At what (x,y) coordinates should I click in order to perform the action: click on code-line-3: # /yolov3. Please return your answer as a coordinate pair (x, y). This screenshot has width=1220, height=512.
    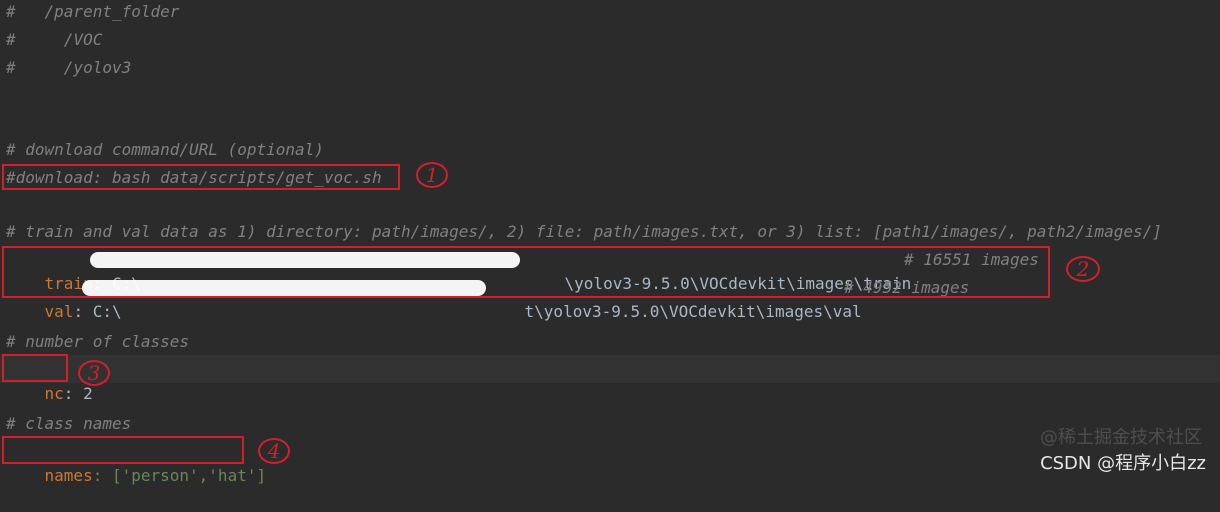
    Looking at the image, I should click on (69, 67).